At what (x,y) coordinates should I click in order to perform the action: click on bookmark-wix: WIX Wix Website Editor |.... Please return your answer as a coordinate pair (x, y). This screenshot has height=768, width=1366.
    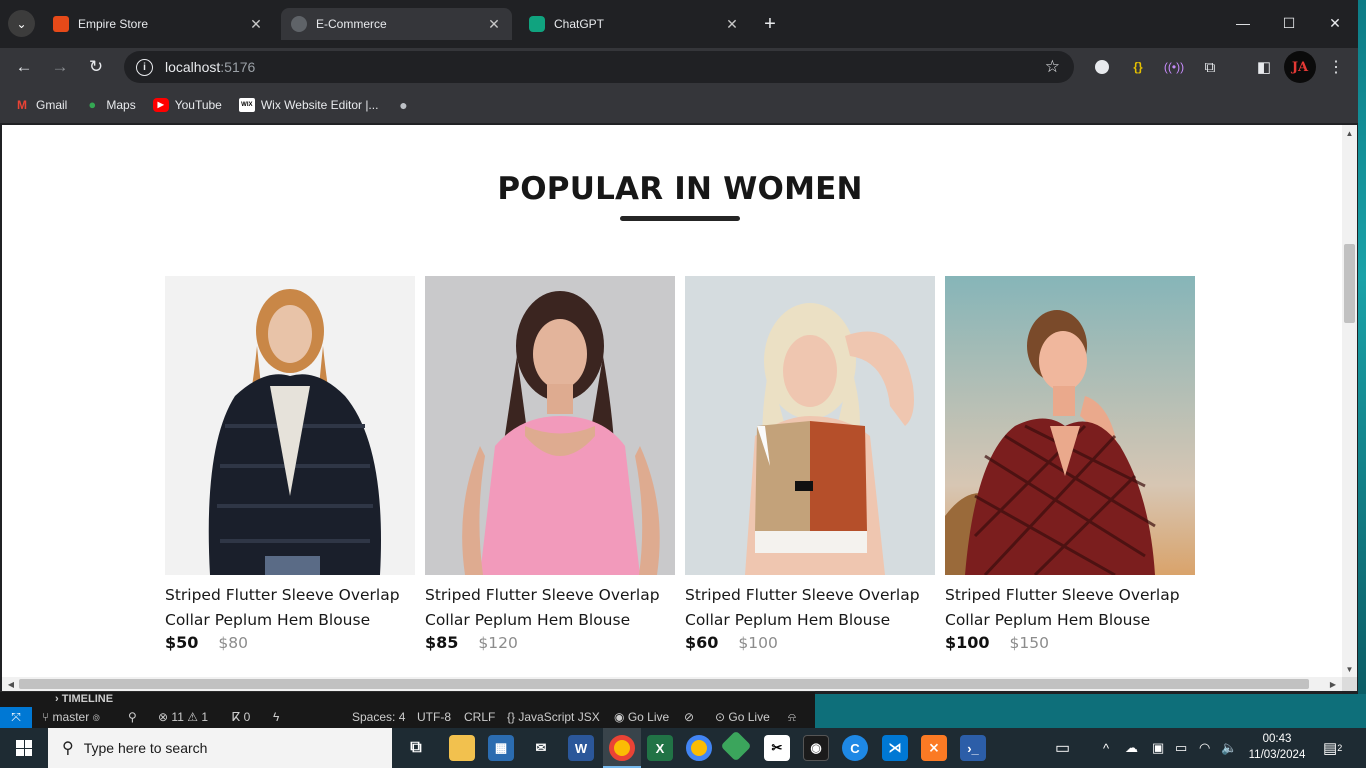
    Looking at the image, I should click on (308, 104).